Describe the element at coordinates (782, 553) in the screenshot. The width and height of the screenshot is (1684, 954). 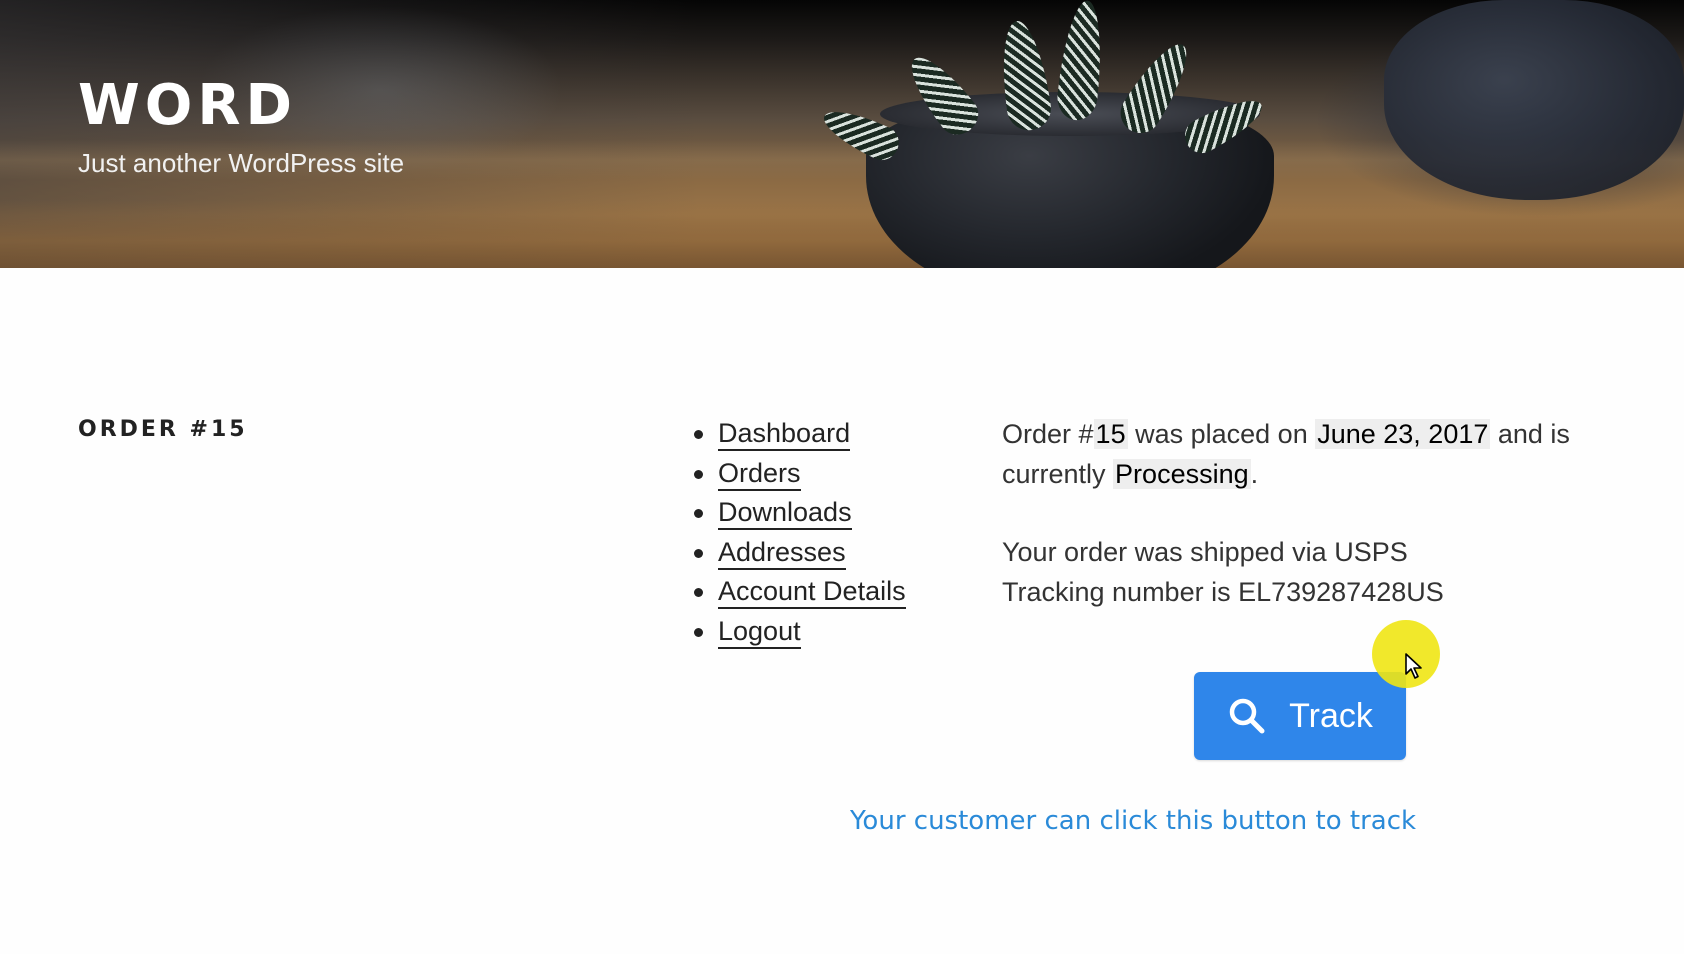
I see `nav-link-addresses: Addresses` at that location.